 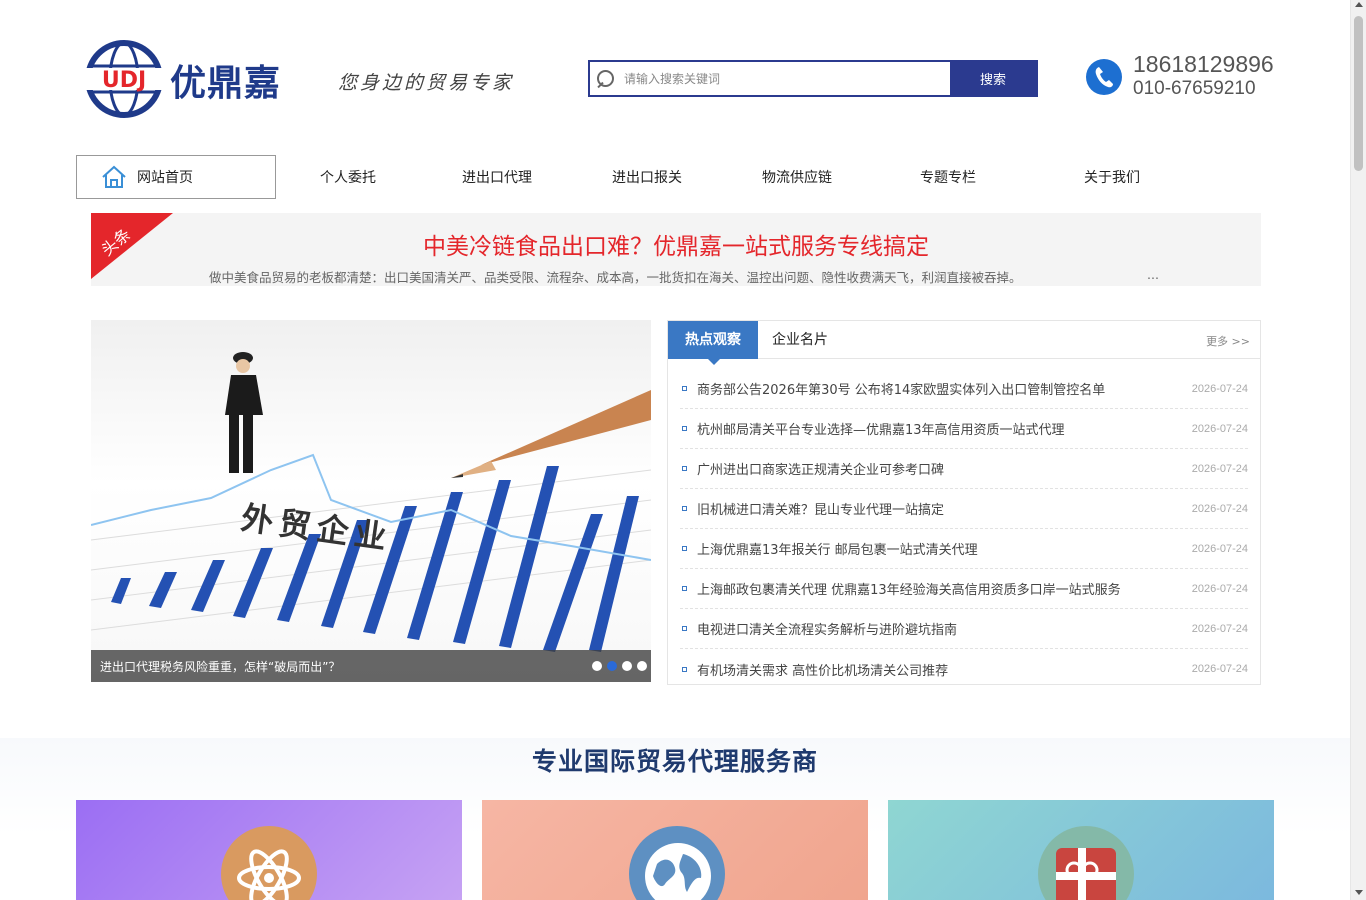 What do you see at coordinates (605, 78) in the screenshot?
I see `search-icon` at bounding box center [605, 78].